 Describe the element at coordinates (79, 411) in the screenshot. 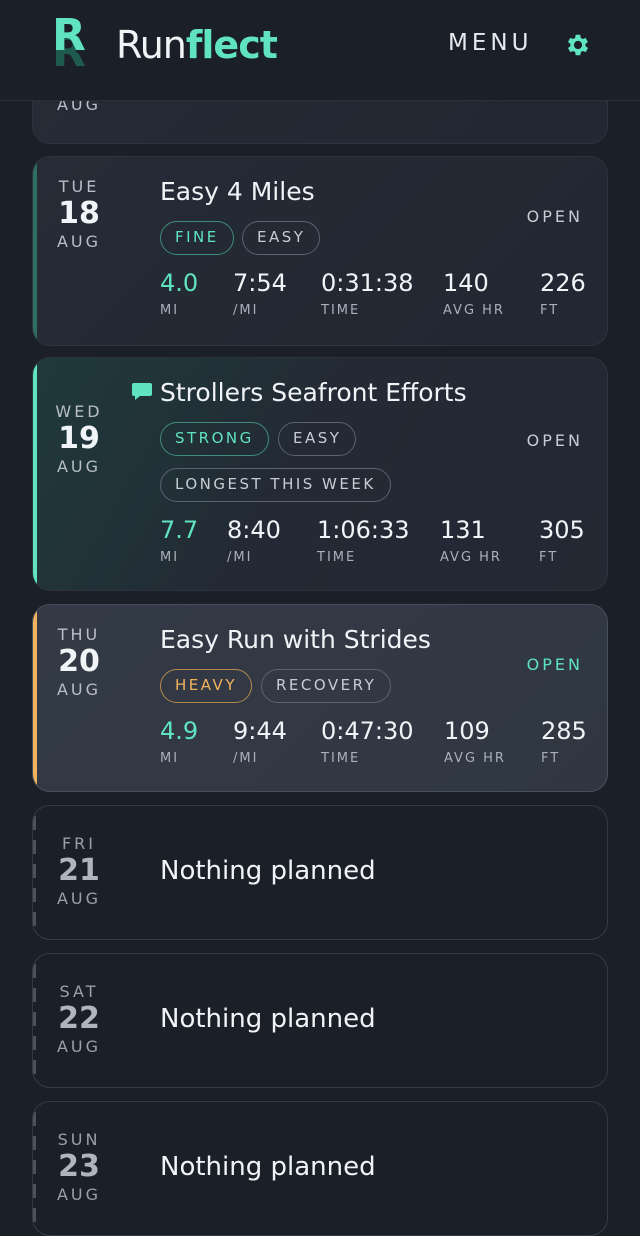

I see `day-of-week: WED` at that location.